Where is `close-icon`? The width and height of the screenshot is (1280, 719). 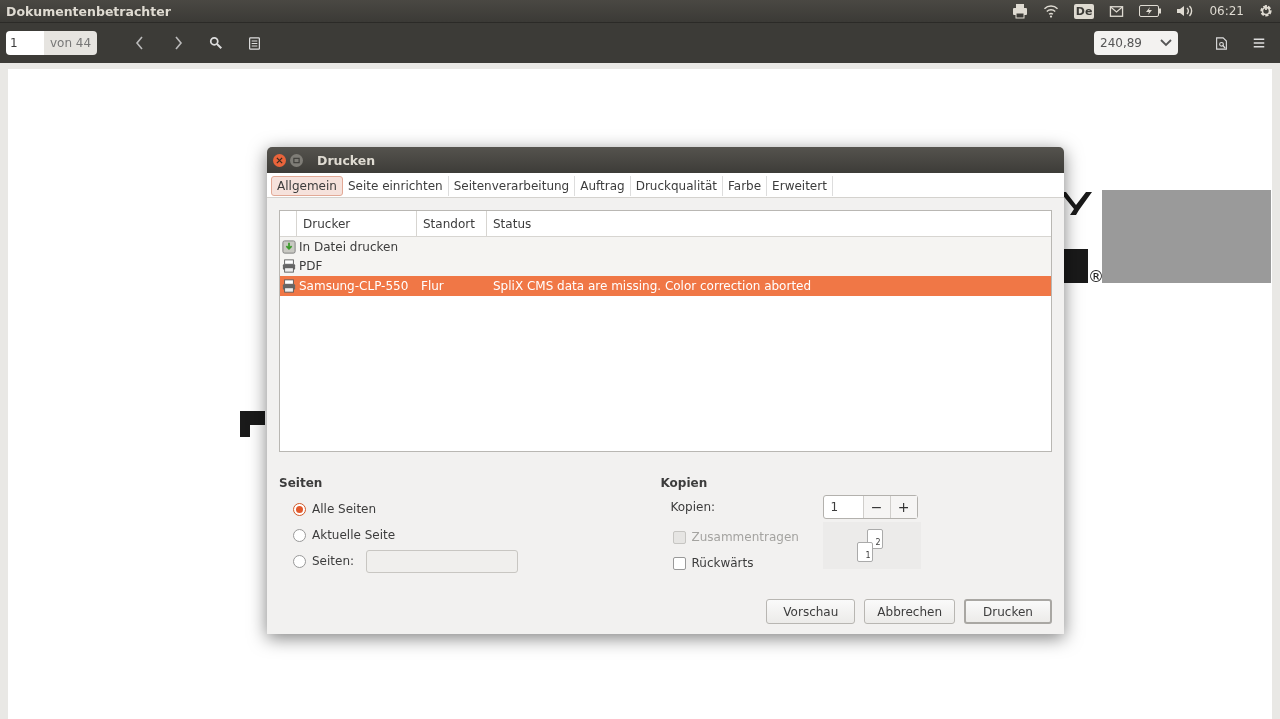
close-icon is located at coordinates (279, 160).